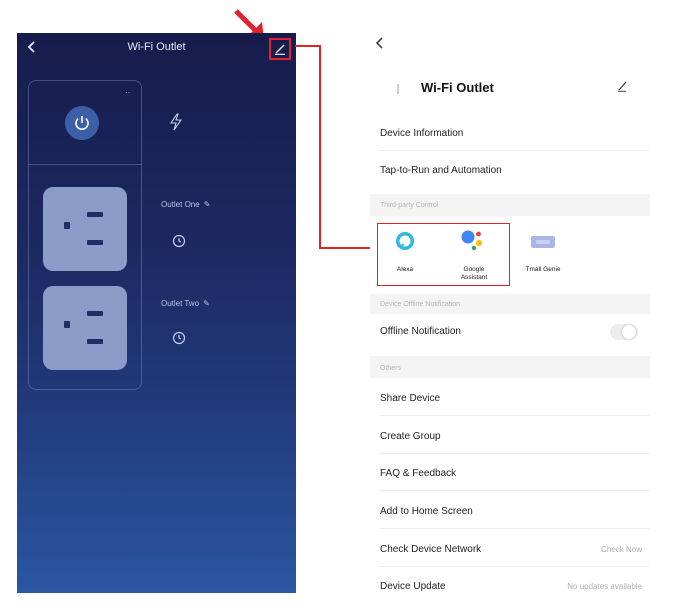  I want to click on device-information-item: Device Information, so click(421, 133).